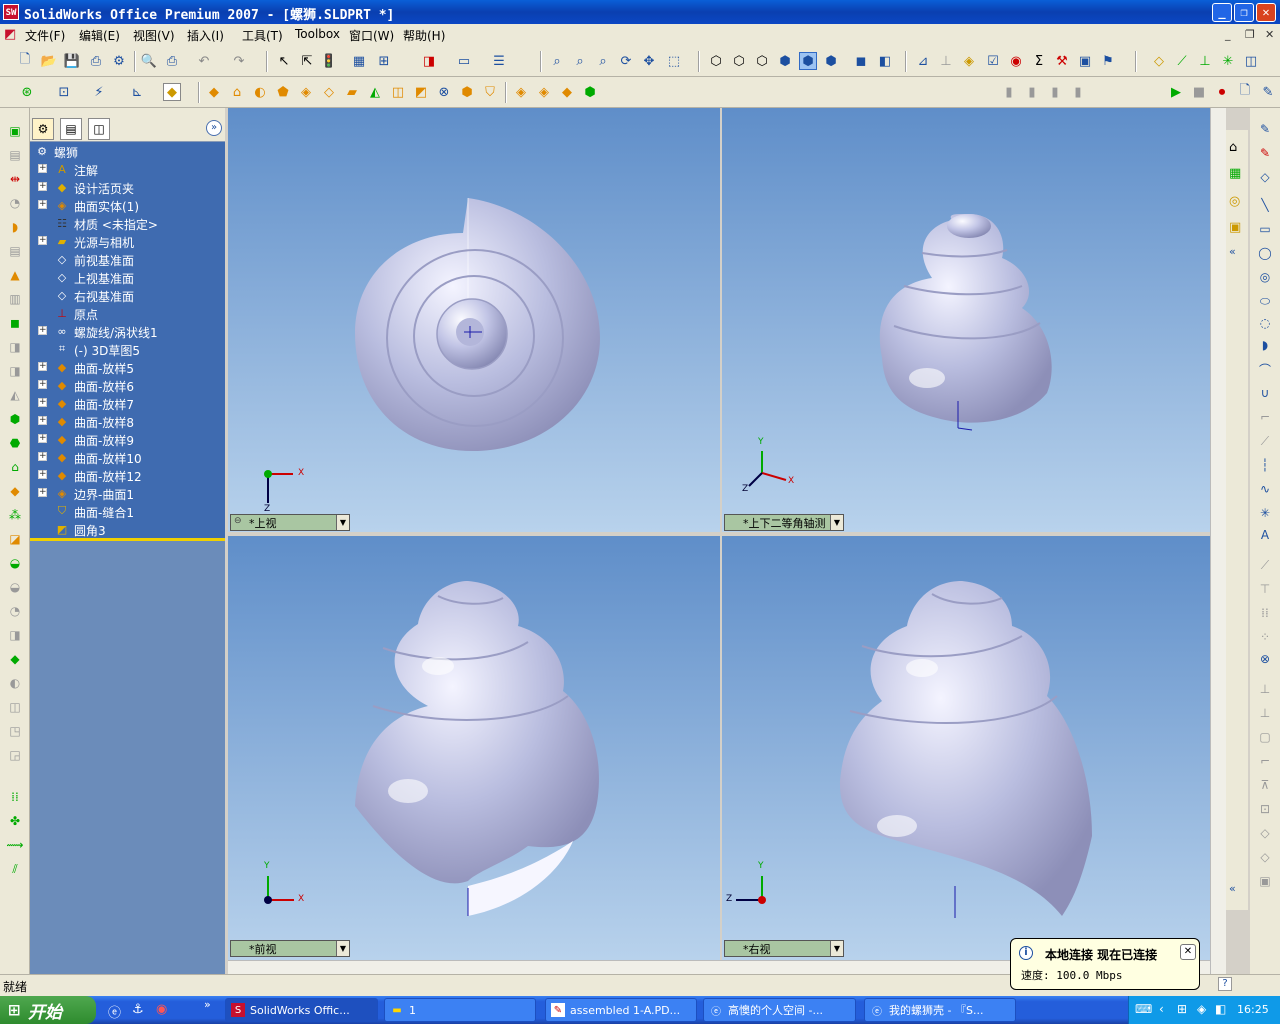  What do you see at coordinates (1188, 952) in the screenshot?
I see `balloon-close-icon: ✕` at bounding box center [1188, 952].